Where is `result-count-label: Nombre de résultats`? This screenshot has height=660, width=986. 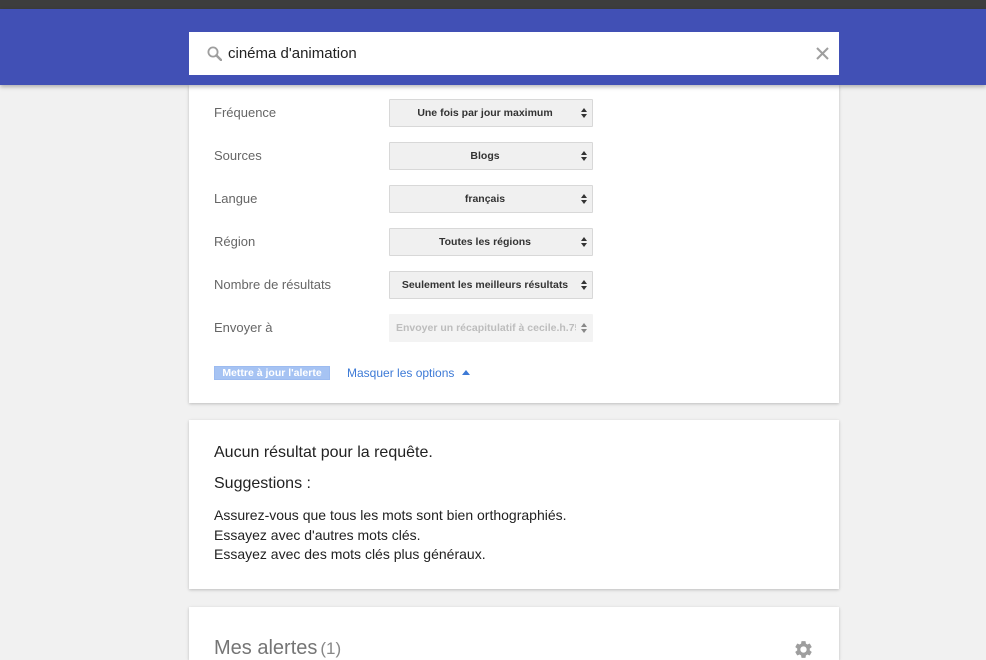
result-count-label: Nombre de résultats is located at coordinates (273, 284).